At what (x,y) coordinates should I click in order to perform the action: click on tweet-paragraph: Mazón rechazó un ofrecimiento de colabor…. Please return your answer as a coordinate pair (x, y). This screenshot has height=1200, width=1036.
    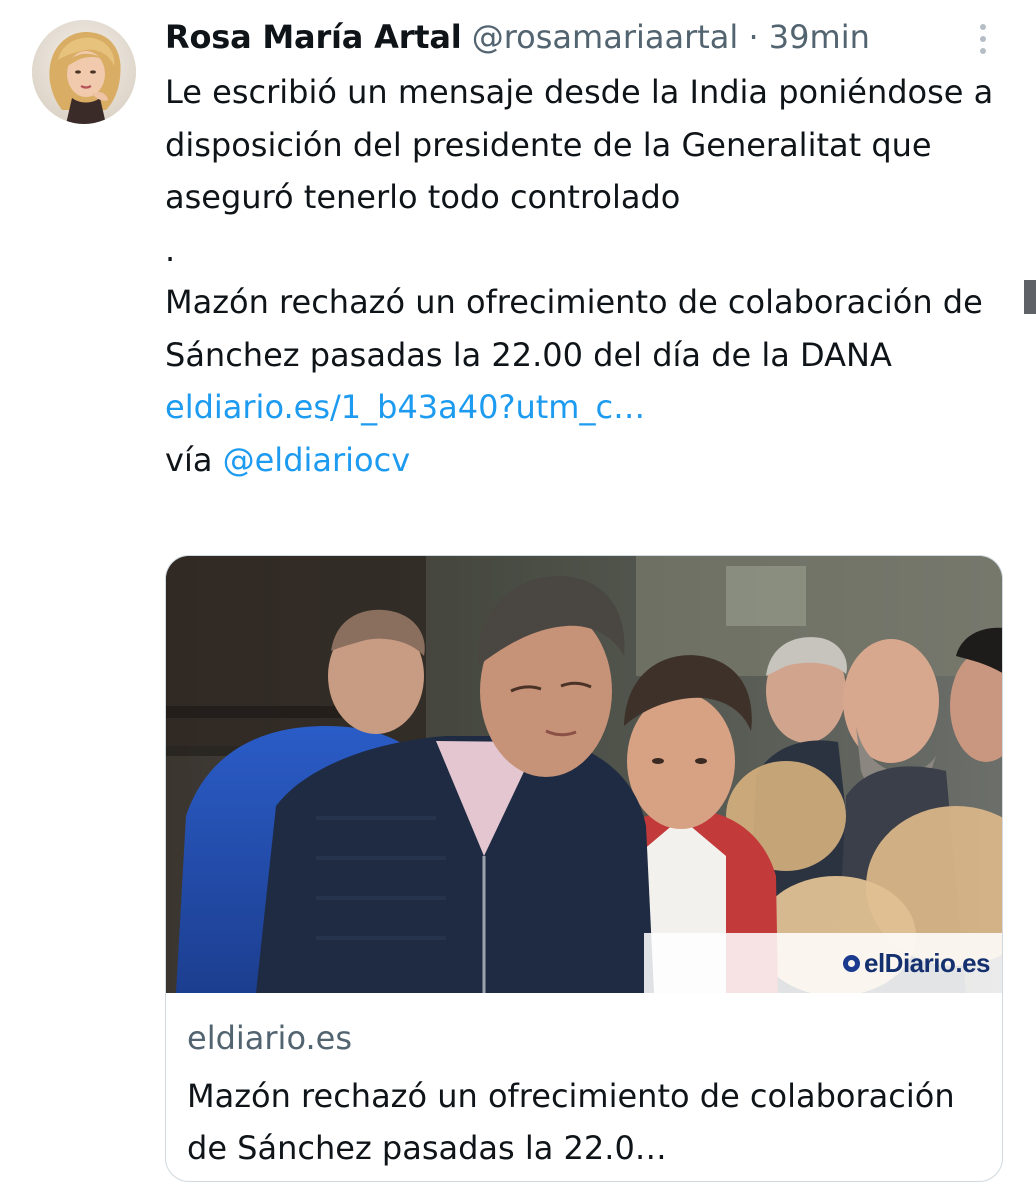
    Looking at the image, I should click on (590, 355).